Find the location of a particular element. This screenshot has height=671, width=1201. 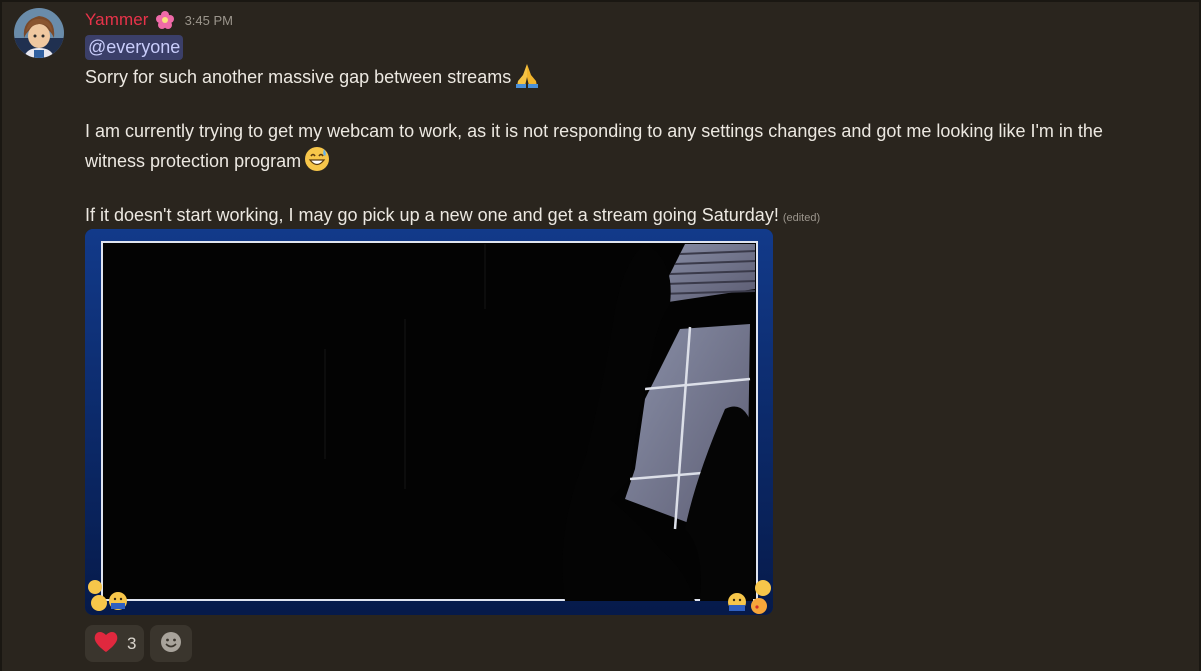

grinning-sweat-icon is located at coordinates (317, 159).